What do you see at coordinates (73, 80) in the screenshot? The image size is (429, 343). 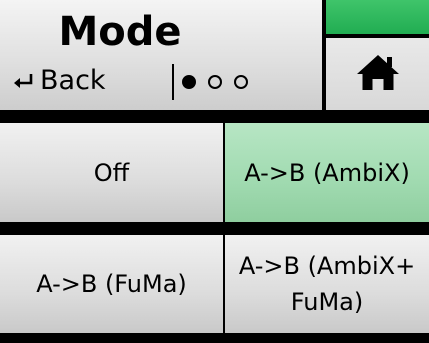 I see `back-label: Back` at bounding box center [73, 80].